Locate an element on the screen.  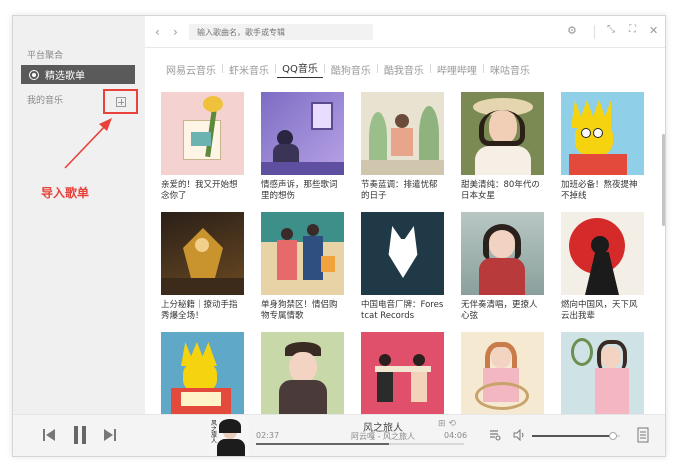
search-input is located at coordinates (281, 32).